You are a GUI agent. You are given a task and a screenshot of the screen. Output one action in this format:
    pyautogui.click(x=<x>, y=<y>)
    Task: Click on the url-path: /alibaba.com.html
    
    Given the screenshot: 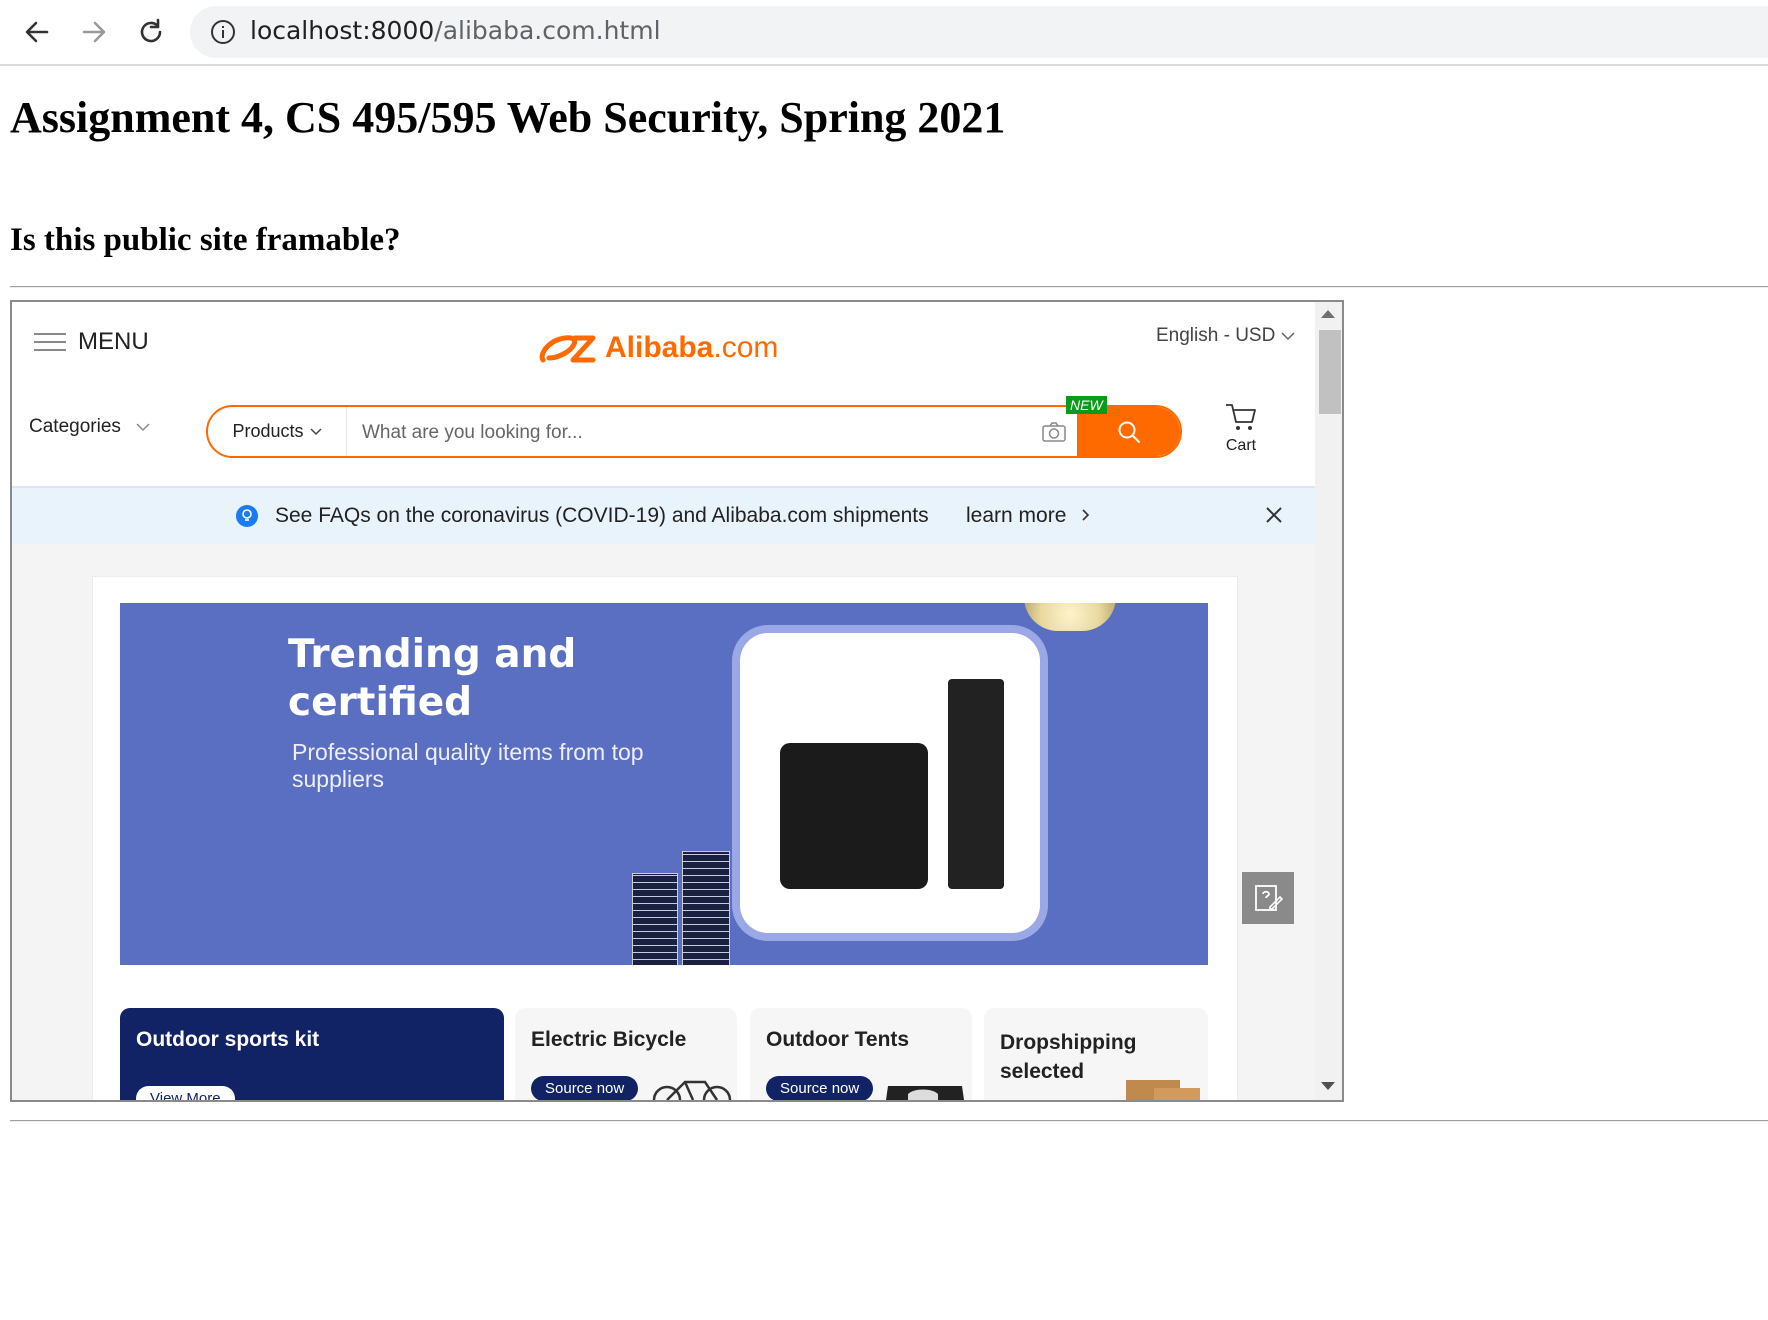 What is the action you would take?
    pyautogui.click(x=547, y=30)
    